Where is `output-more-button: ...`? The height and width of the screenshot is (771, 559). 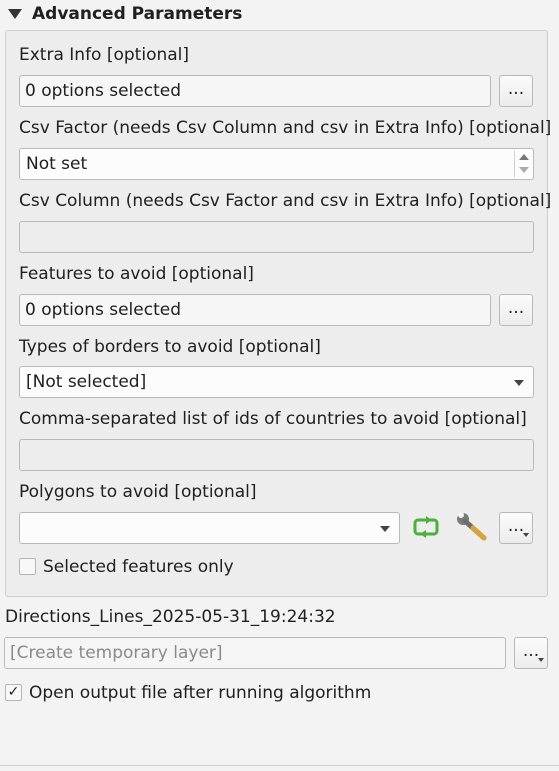 output-more-button: ... is located at coordinates (531, 653).